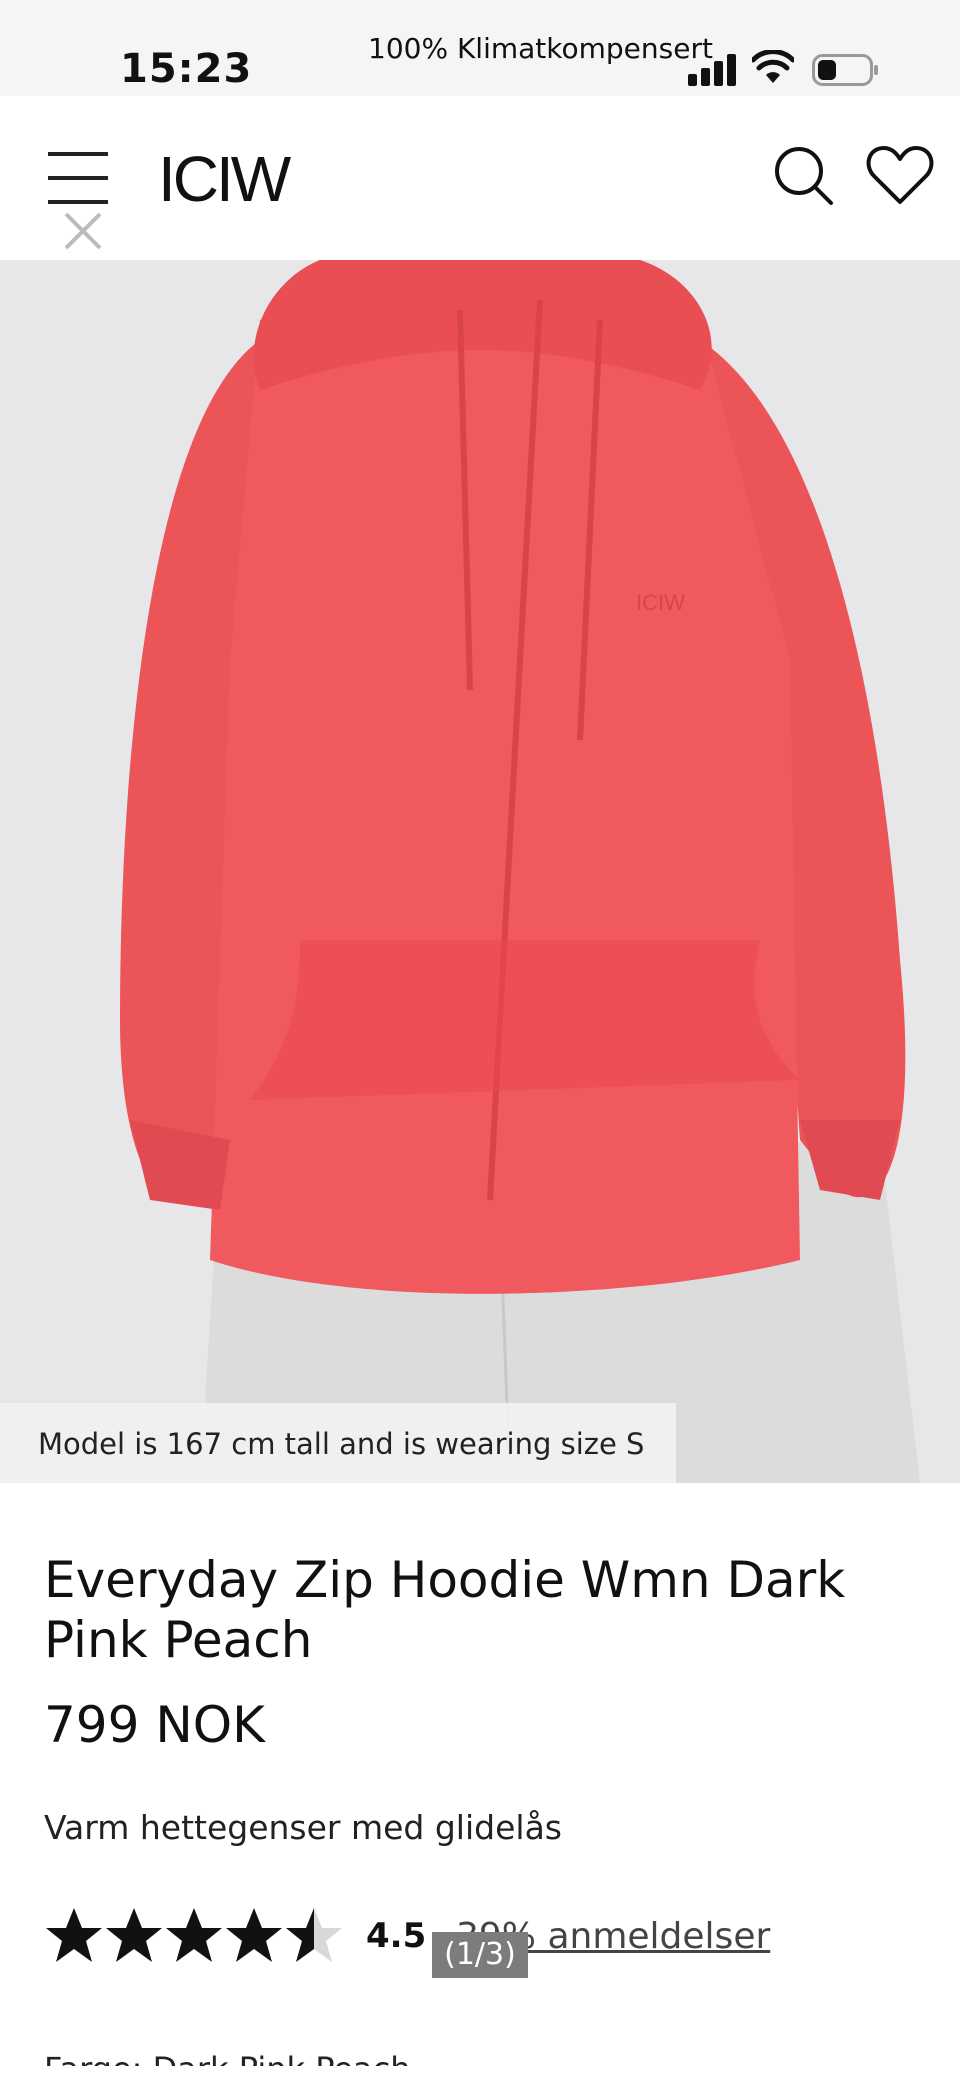 This screenshot has width=960, height=2081. I want to click on status-carrier: 100% Klimatkompensert, so click(540, 48).